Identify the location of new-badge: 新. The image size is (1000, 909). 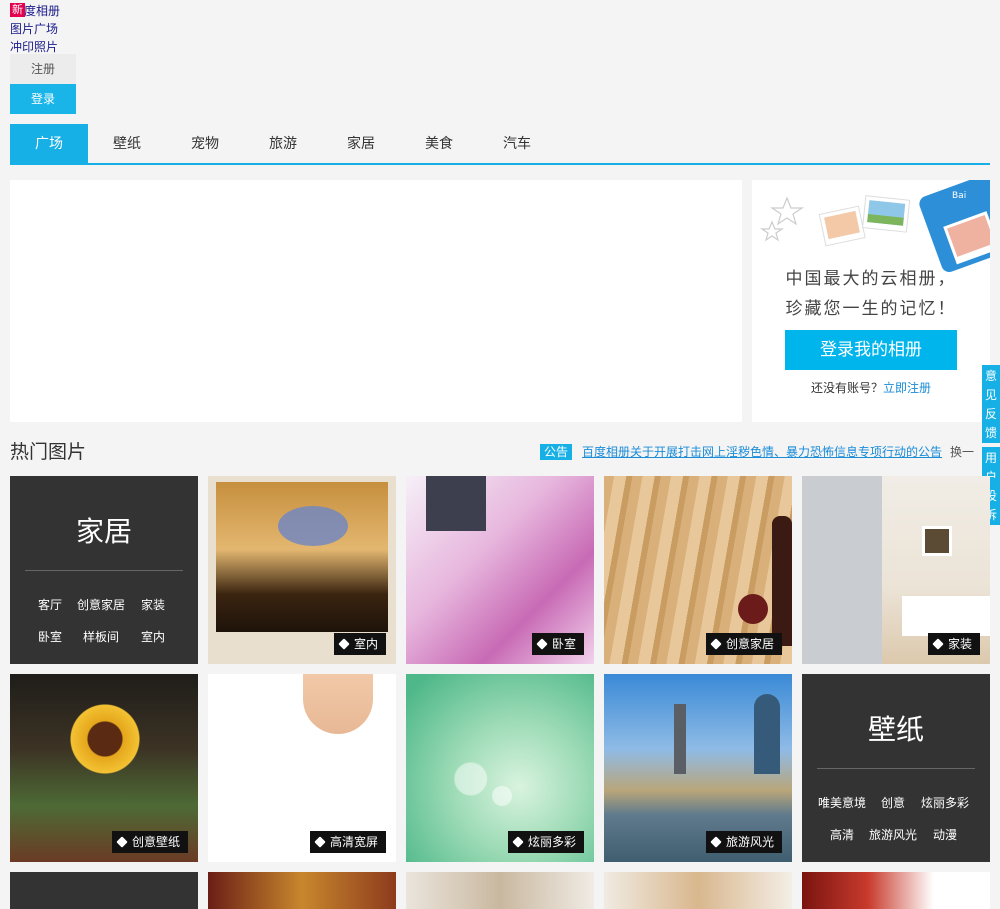
(17, 10).